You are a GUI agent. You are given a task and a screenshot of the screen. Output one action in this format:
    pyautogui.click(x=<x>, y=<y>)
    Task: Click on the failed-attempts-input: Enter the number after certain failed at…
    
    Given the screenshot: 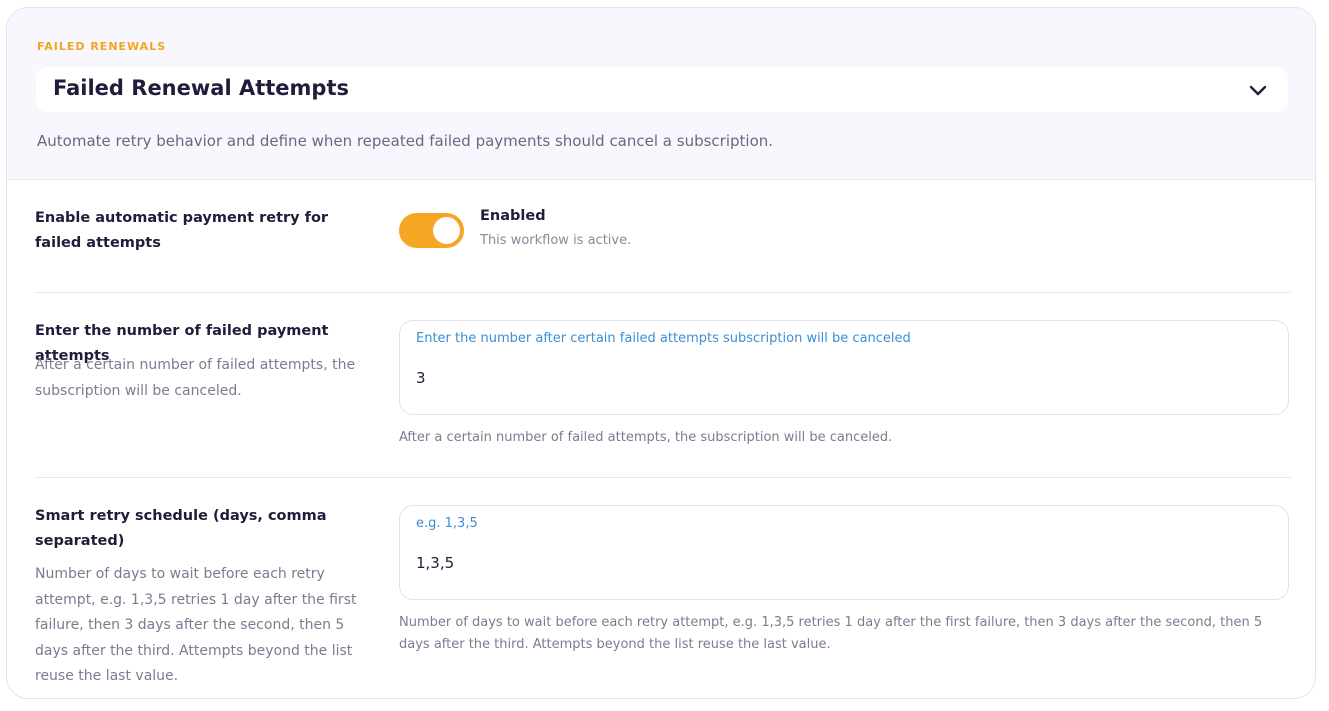 What is the action you would take?
    pyautogui.click(x=844, y=367)
    